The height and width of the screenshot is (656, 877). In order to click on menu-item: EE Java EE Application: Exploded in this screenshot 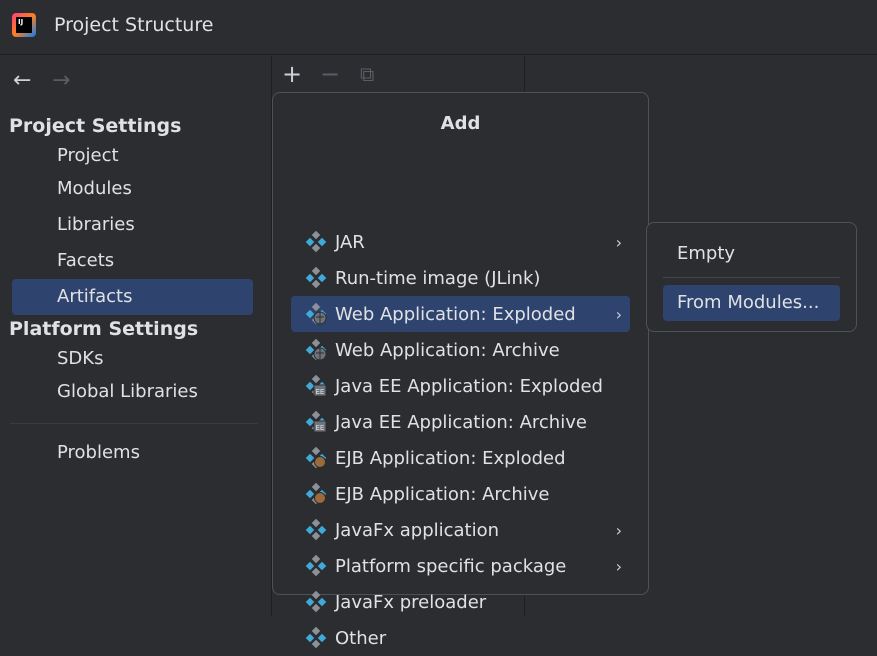, I will do `click(460, 386)`.